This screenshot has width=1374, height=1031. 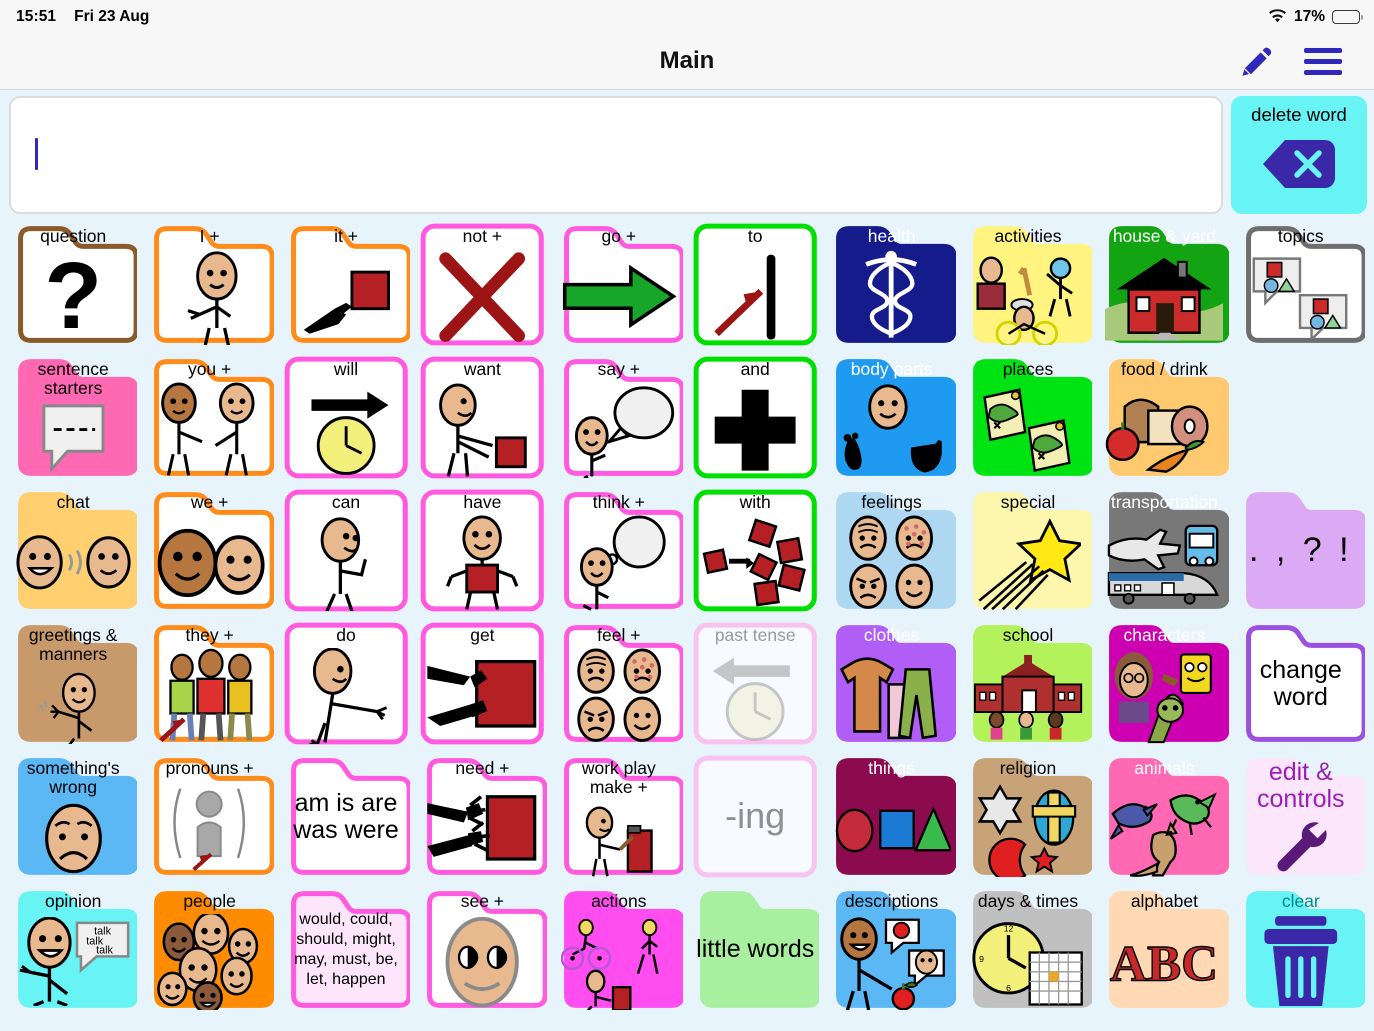 I want to click on grid-cell-something-s-wrong: something's wrong, so click(x=73, y=816).